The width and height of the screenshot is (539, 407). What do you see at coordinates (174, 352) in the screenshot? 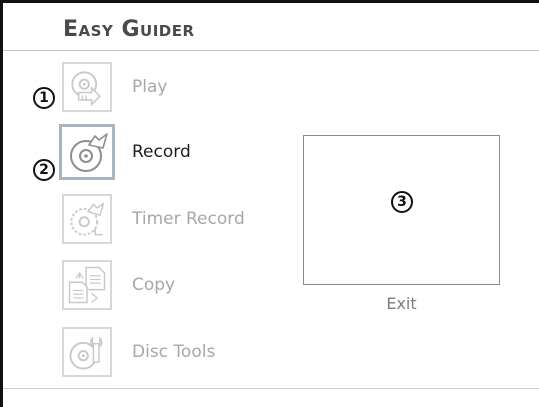
I see `menu-item-label: Disc Tools` at bounding box center [174, 352].